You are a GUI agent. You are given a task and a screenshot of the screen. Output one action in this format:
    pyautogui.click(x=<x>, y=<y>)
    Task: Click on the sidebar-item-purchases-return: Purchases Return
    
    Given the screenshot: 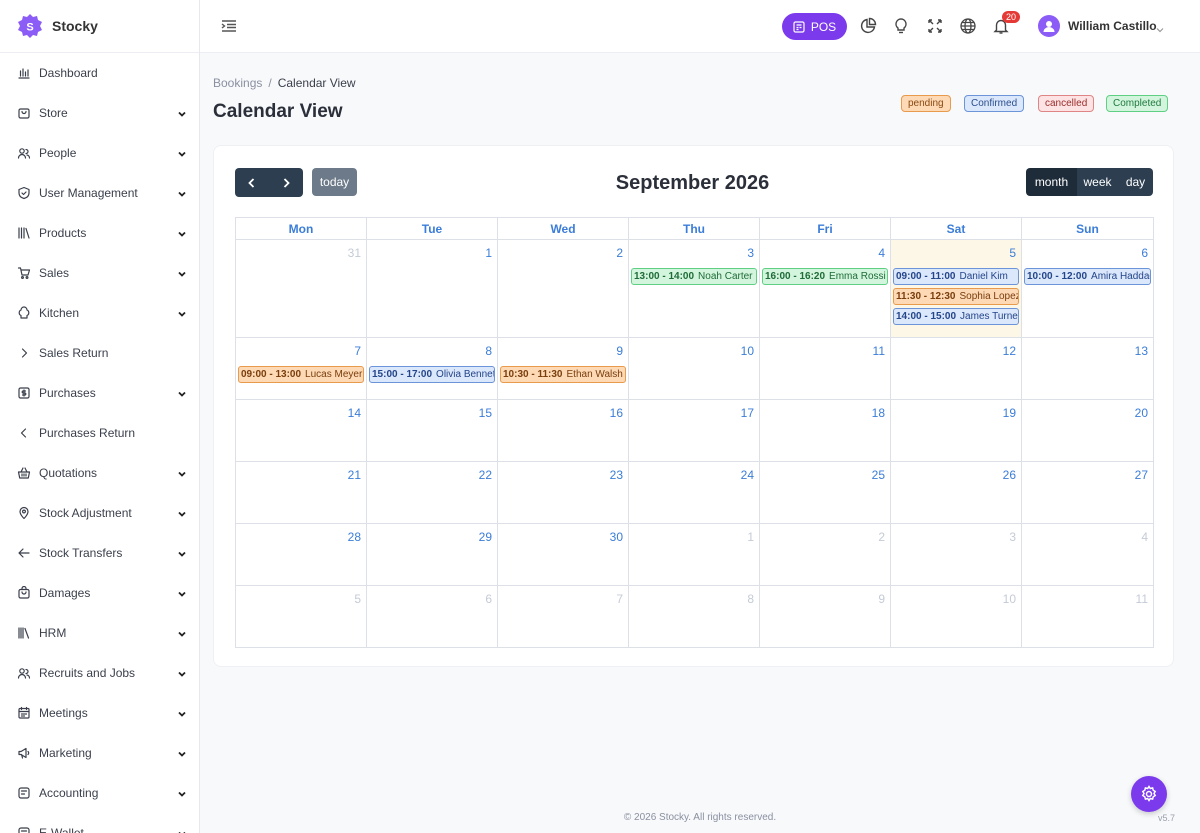 What is the action you would take?
    pyautogui.click(x=99, y=433)
    